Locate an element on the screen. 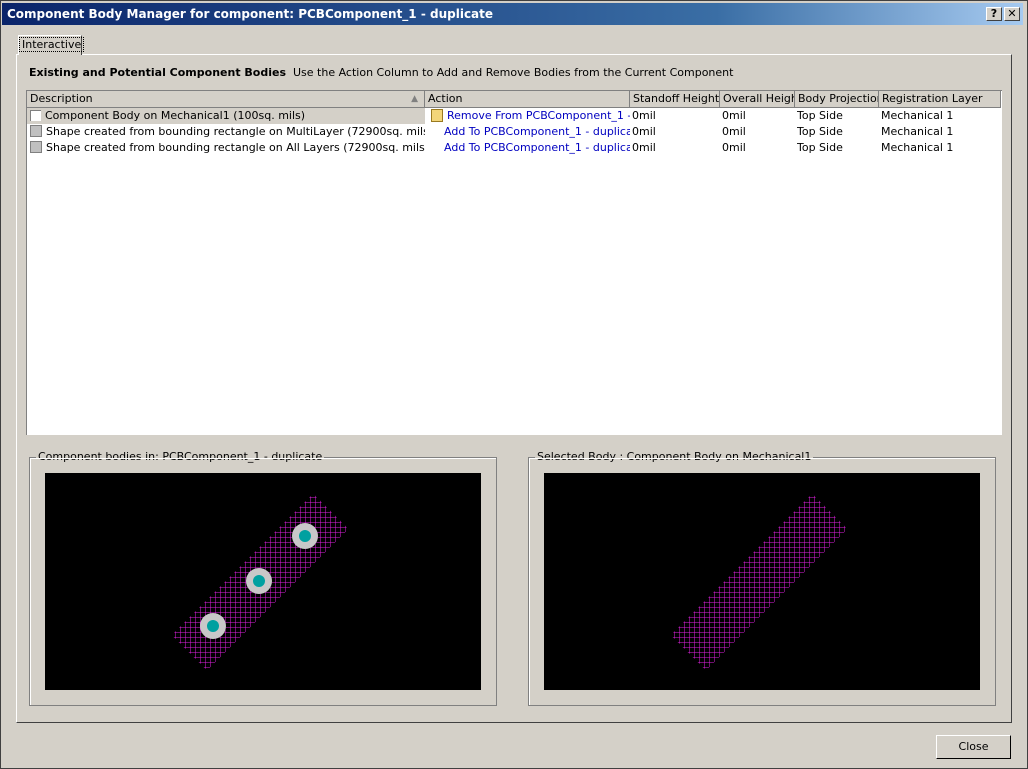 This screenshot has width=1028, height=769. close-button: Close is located at coordinates (973, 747).